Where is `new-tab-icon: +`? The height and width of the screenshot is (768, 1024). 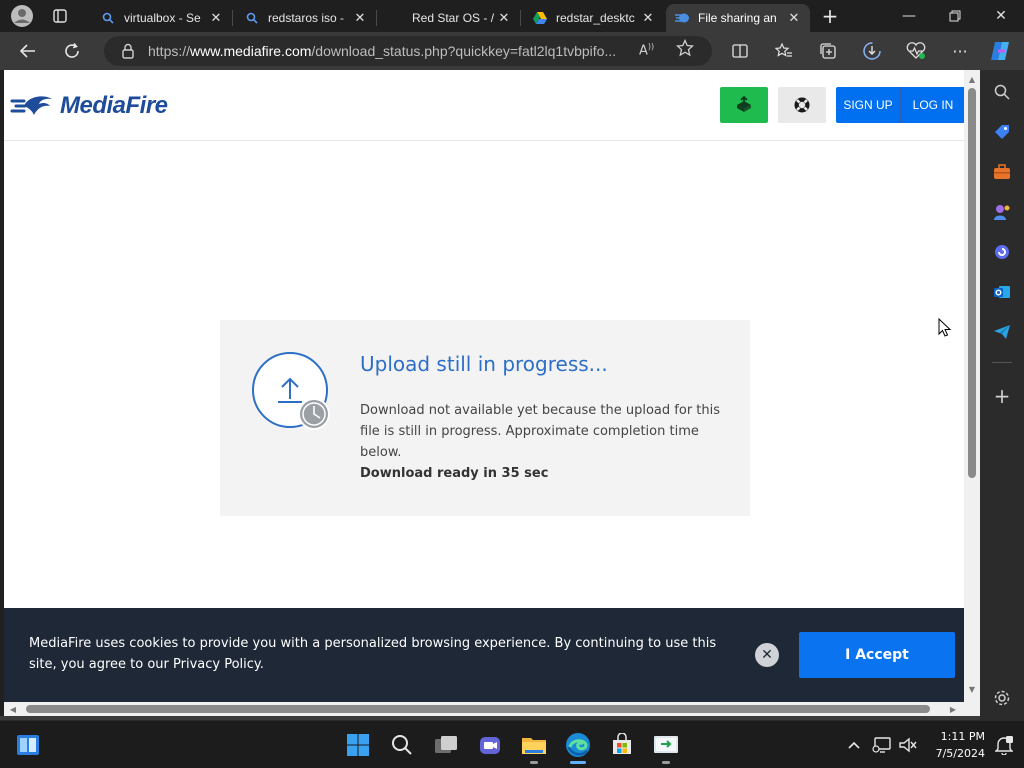
new-tab-icon: + is located at coordinates (830, 16).